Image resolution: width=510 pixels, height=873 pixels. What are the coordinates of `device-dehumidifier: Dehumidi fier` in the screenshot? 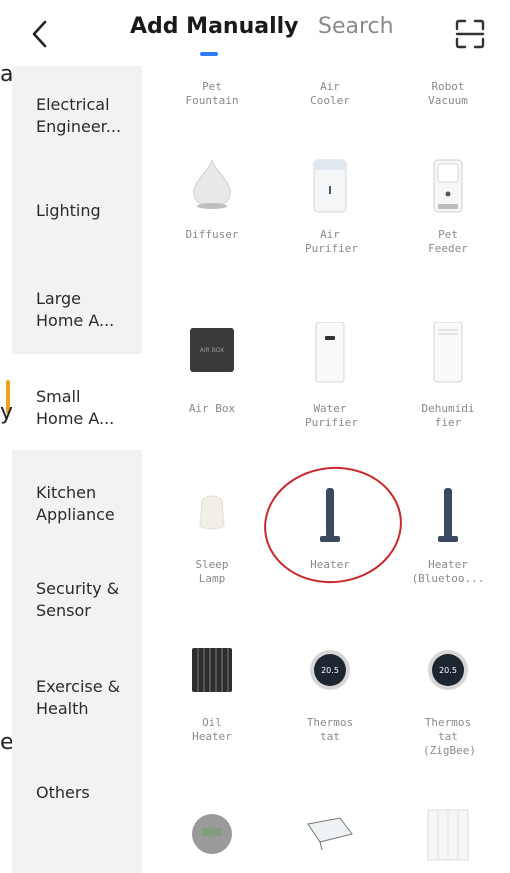 It's located at (448, 376).